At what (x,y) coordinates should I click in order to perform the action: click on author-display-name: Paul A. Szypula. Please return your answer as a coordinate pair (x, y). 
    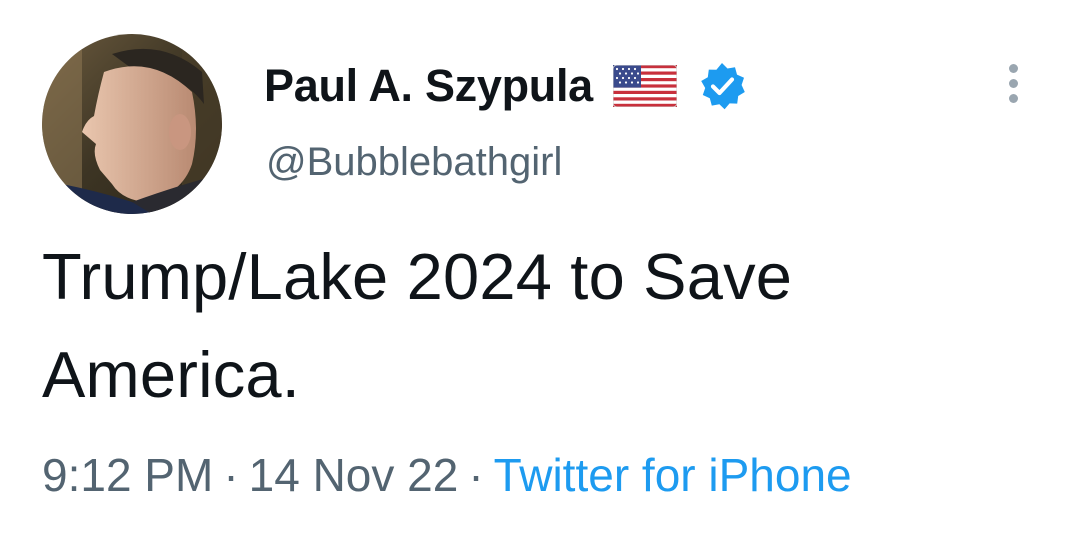
    Looking at the image, I should click on (428, 86).